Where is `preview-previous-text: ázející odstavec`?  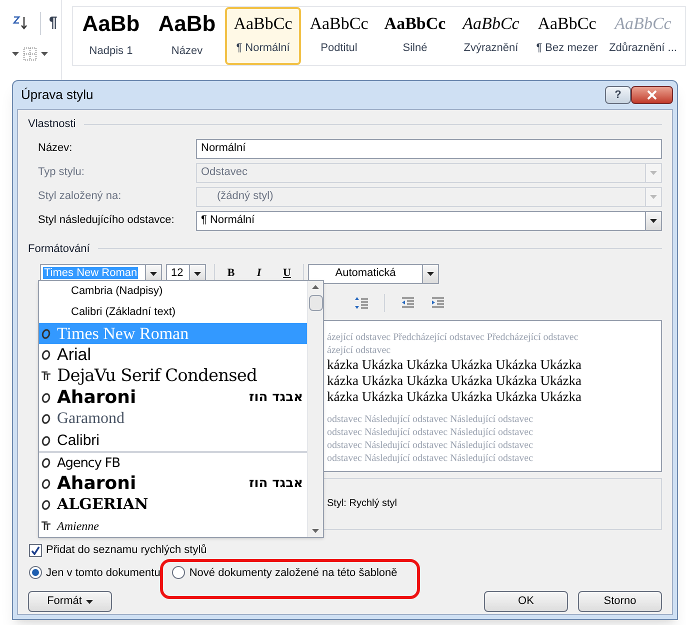
preview-previous-text: ázející odstavec is located at coordinates (359, 350).